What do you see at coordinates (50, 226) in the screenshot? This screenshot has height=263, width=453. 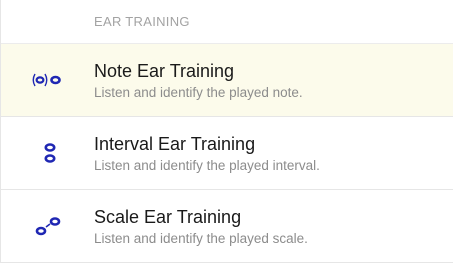 I see `scale-icon` at bounding box center [50, 226].